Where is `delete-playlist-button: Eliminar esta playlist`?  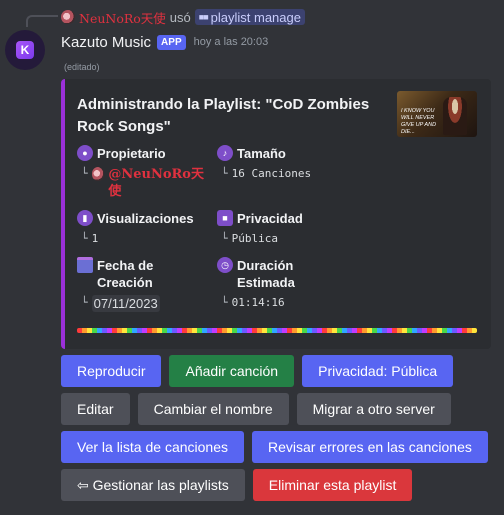 delete-playlist-button: Eliminar esta playlist is located at coordinates (332, 485).